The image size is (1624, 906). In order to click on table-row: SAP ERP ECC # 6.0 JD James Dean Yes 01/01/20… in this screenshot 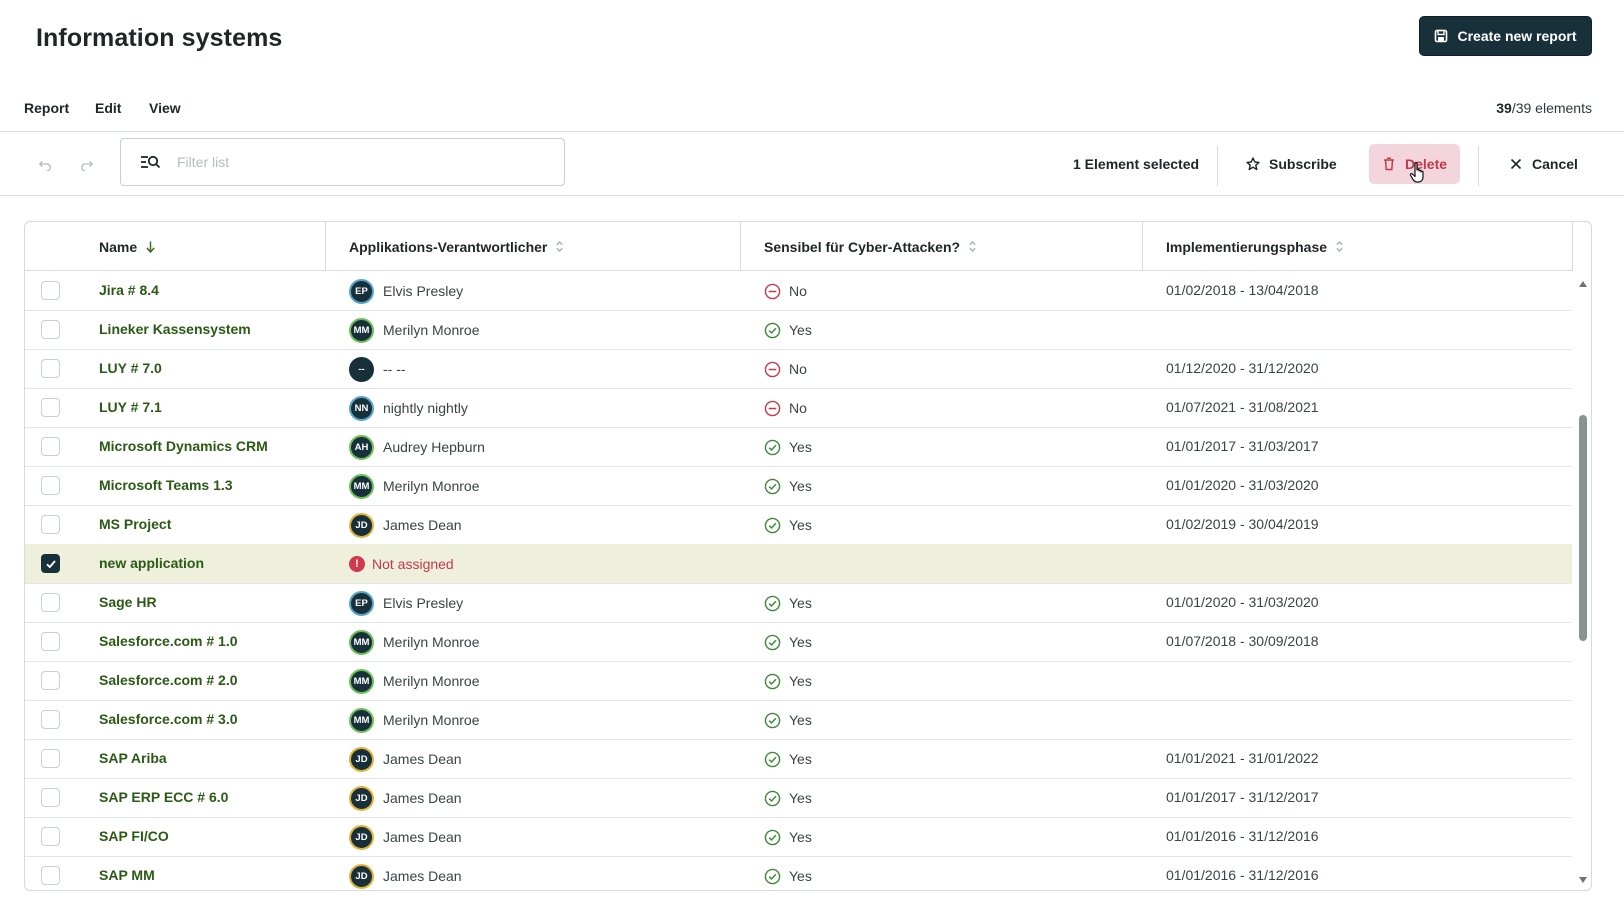, I will do `click(798, 798)`.